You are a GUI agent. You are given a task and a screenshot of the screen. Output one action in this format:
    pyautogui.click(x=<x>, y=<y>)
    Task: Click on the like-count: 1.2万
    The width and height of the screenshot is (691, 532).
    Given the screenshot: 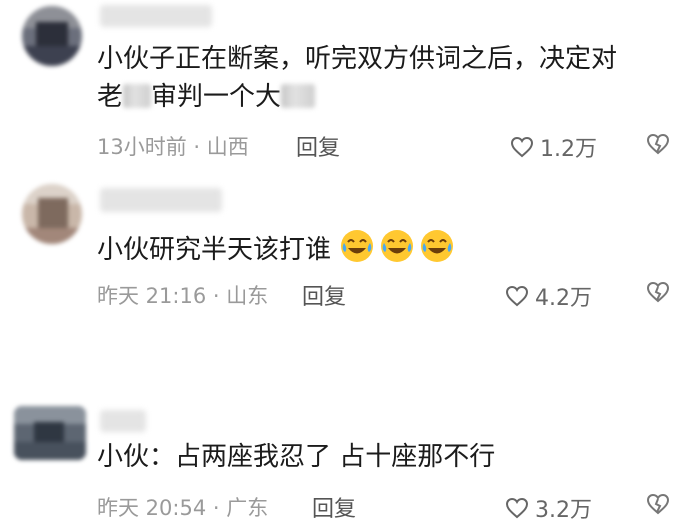 What is the action you would take?
    pyautogui.click(x=568, y=149)
    